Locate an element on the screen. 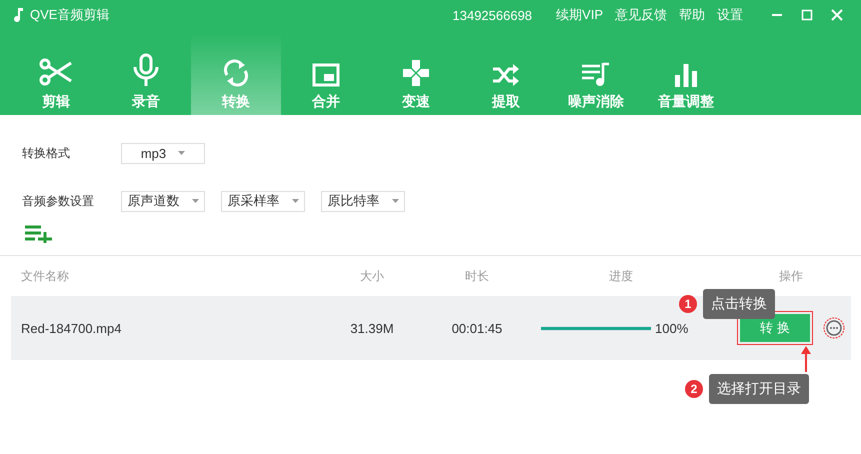 The height and width of the screenshot is (454, 861). field-label: 转换格式 is located at coordinates (46, 153).